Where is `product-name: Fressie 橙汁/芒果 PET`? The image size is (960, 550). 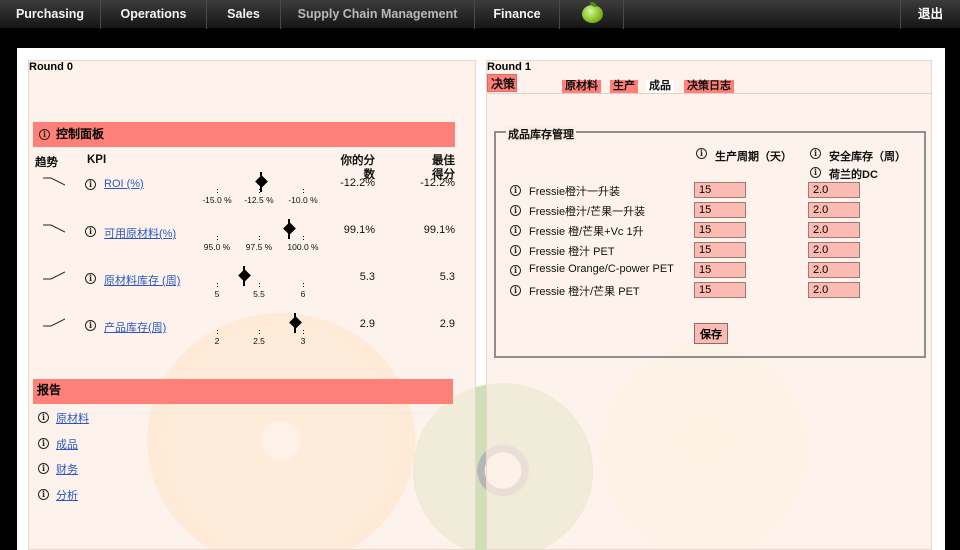 product-name: Fressie 橙汁/芒果 PET is located at coordinates (584, 292).